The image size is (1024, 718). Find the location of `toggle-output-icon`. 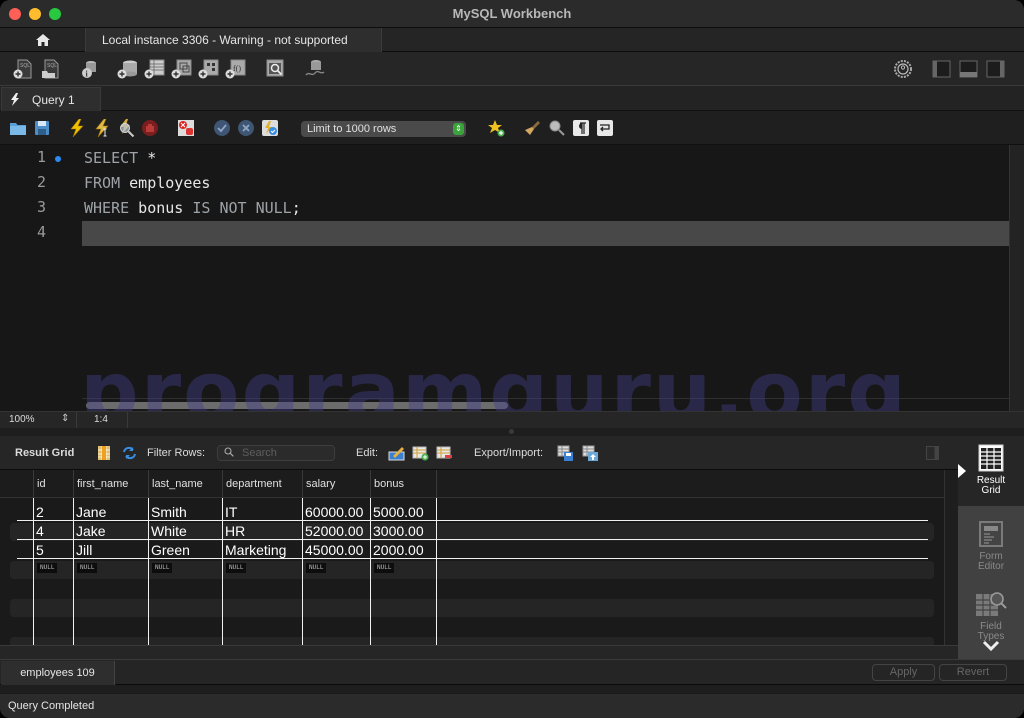

toggle-output-icon is located at coordinates (969, 69).